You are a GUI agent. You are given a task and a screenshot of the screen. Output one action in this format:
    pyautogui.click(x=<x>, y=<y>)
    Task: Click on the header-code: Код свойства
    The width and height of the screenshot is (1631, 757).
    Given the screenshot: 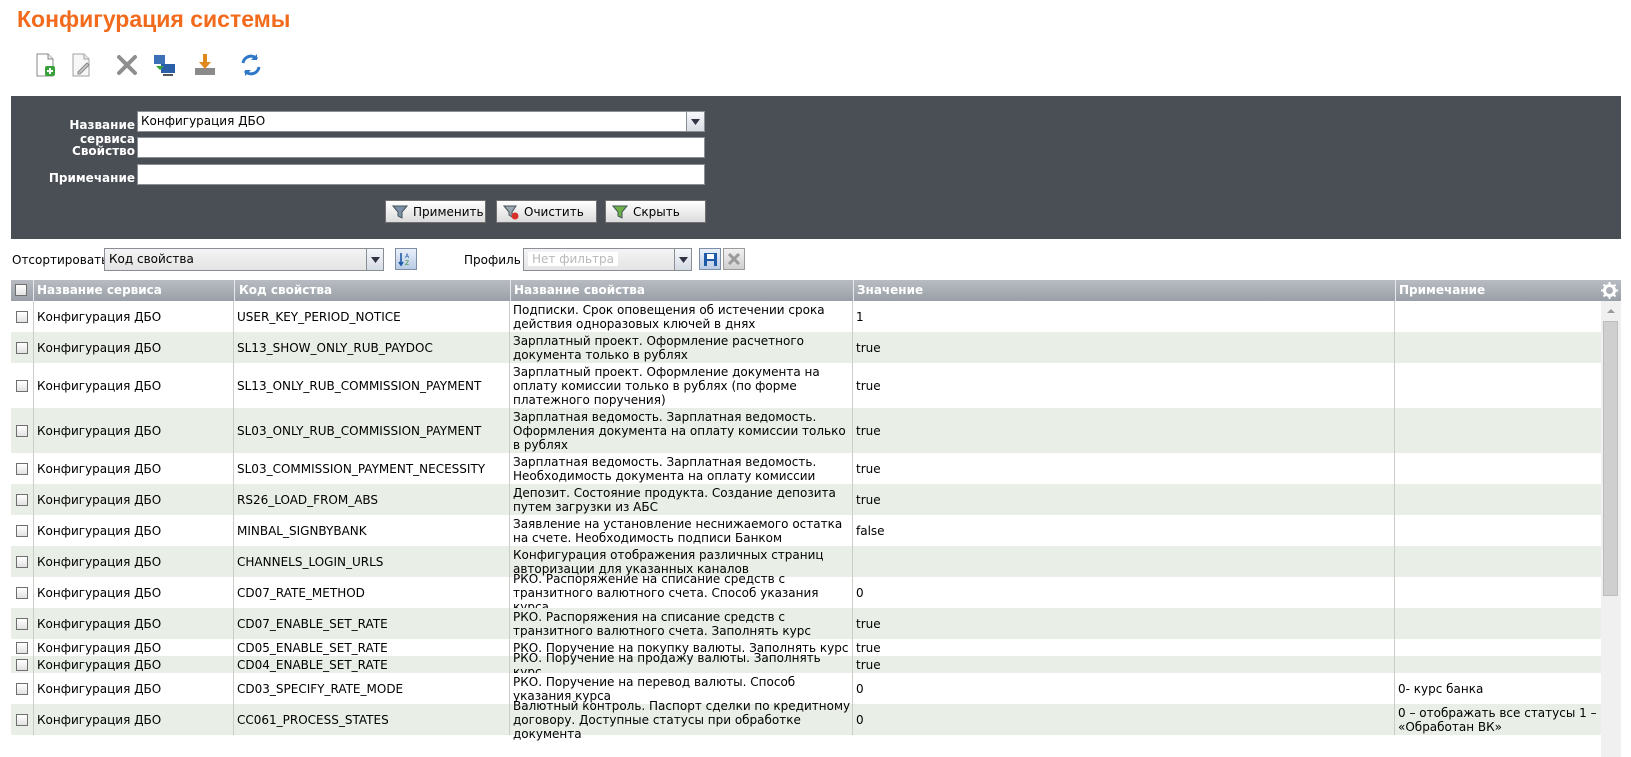 What is the action you would take?
    pyautogui.click(x=285, y=290)
    